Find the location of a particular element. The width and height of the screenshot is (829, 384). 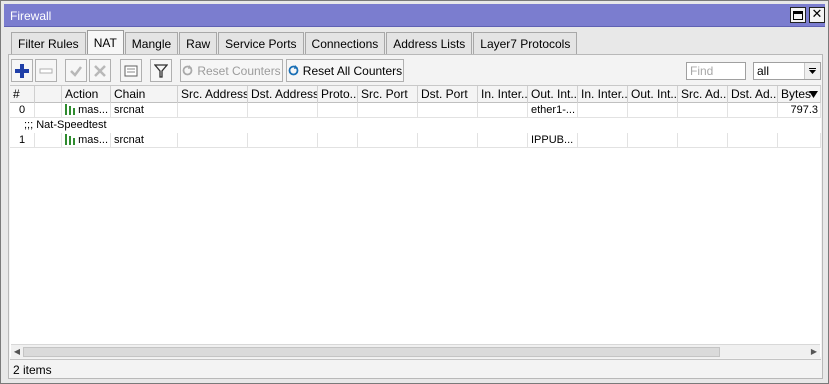

funnel-icon is located at coordinates (161, 70).